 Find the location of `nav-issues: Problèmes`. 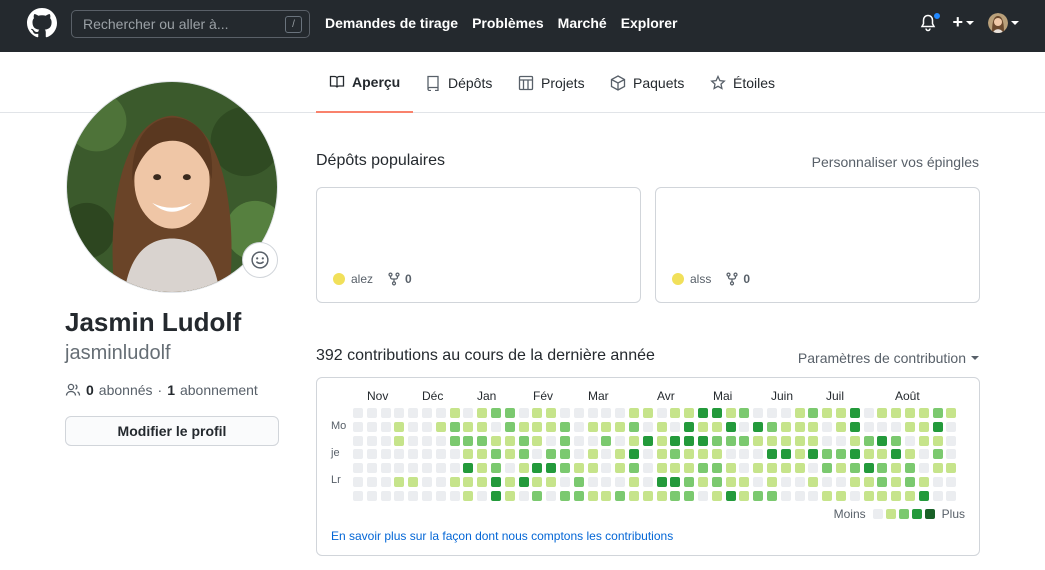

nav-issues: Problèmes is located at coordinates (508, 23).